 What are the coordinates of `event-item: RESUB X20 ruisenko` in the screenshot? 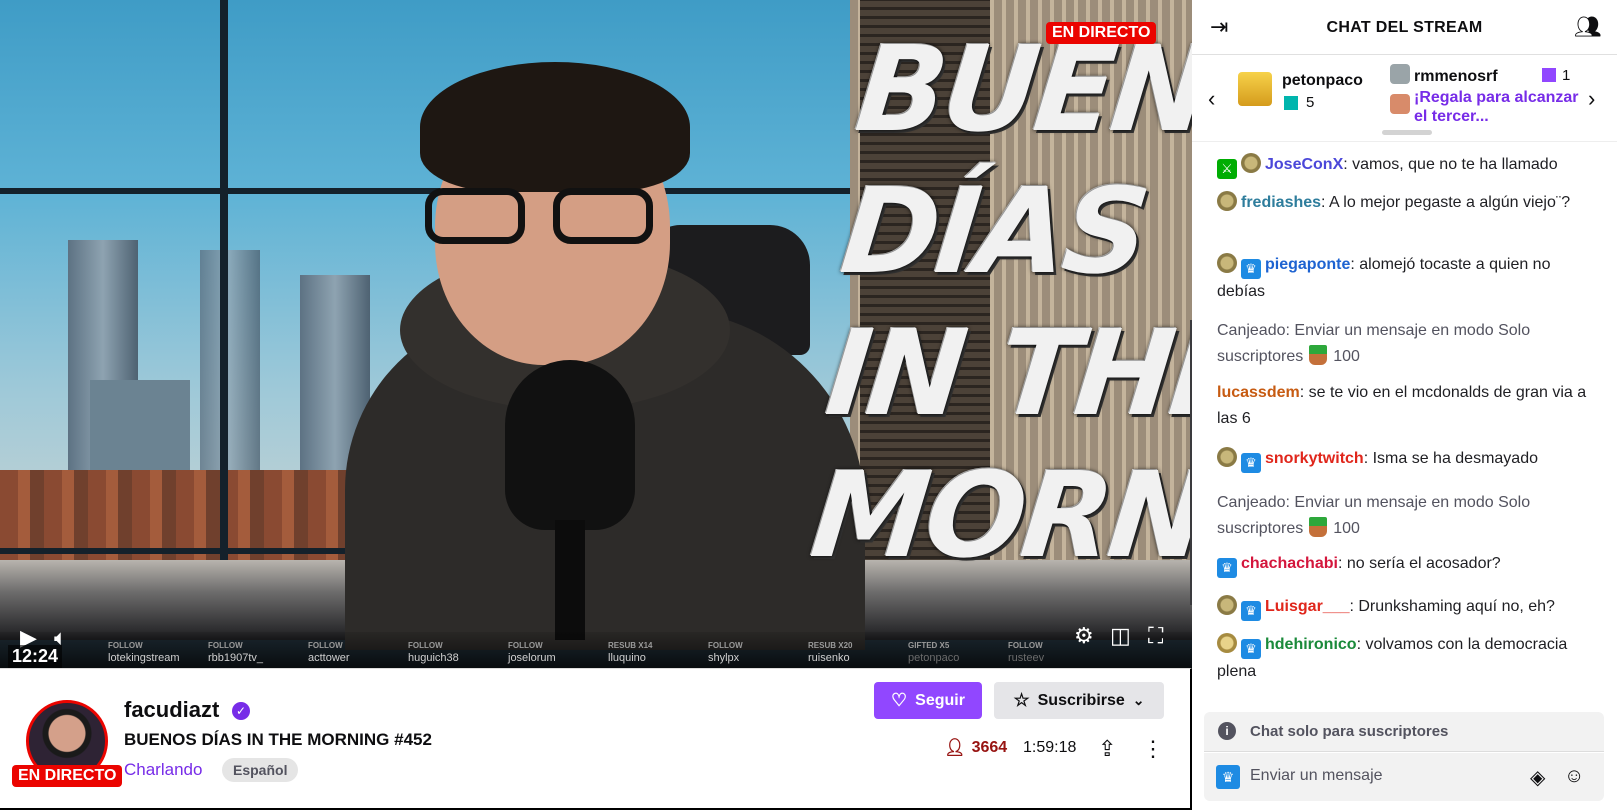 It's located at (830, 652).